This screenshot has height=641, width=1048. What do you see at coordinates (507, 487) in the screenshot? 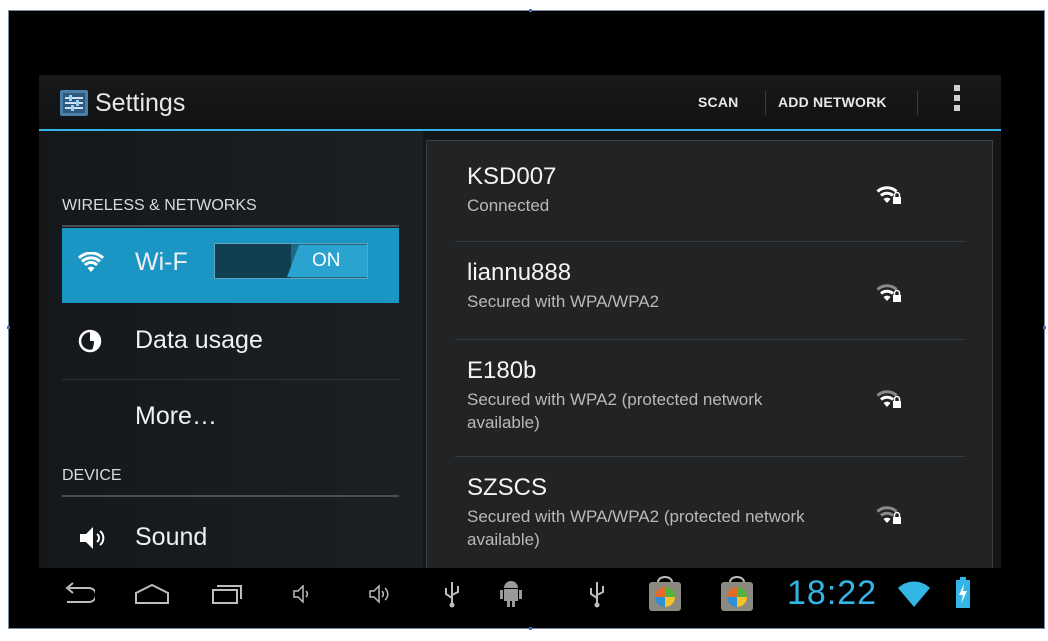
I see `network-ssid: SZSCS` at bounding box center [507, 487].